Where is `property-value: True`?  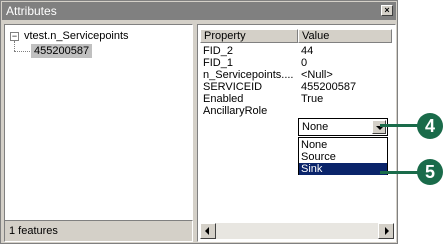 property-value: True is located at coordinates (312, 99).